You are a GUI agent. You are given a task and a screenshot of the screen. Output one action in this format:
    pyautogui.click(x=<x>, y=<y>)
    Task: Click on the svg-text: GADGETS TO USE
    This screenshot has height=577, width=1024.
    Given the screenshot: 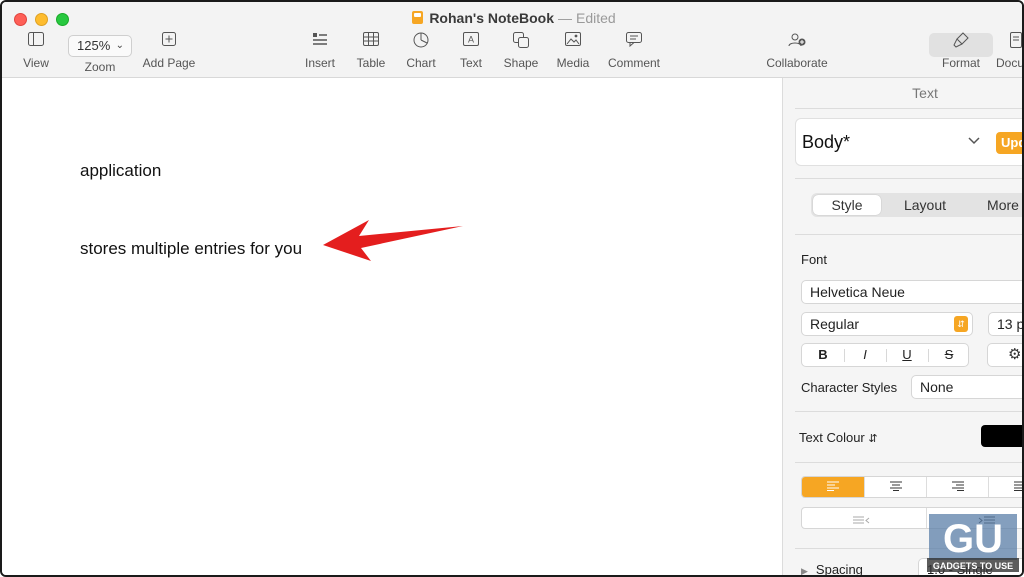 What is the action you would take?
    pyautogui.click(x=973, y=566)
    